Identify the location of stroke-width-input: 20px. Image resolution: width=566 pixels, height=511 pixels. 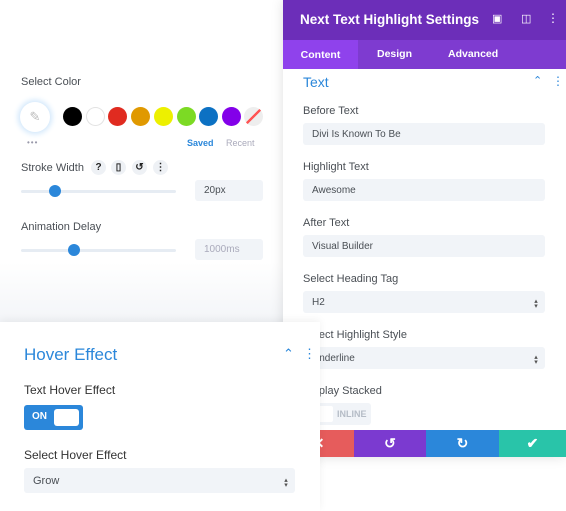
(229, 190).